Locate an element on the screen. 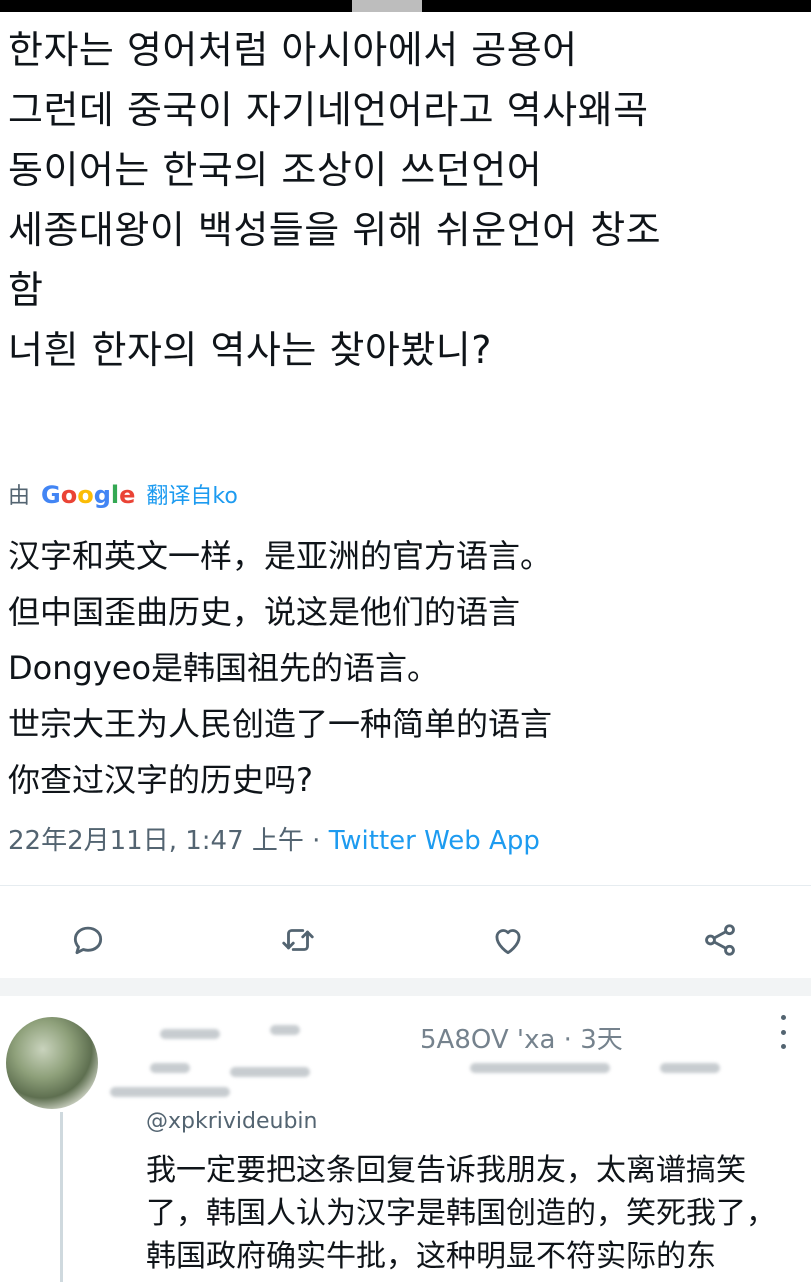 The height and width of the screenshot is (1282, 811). retweet-button is located at coordinates (298, 940).